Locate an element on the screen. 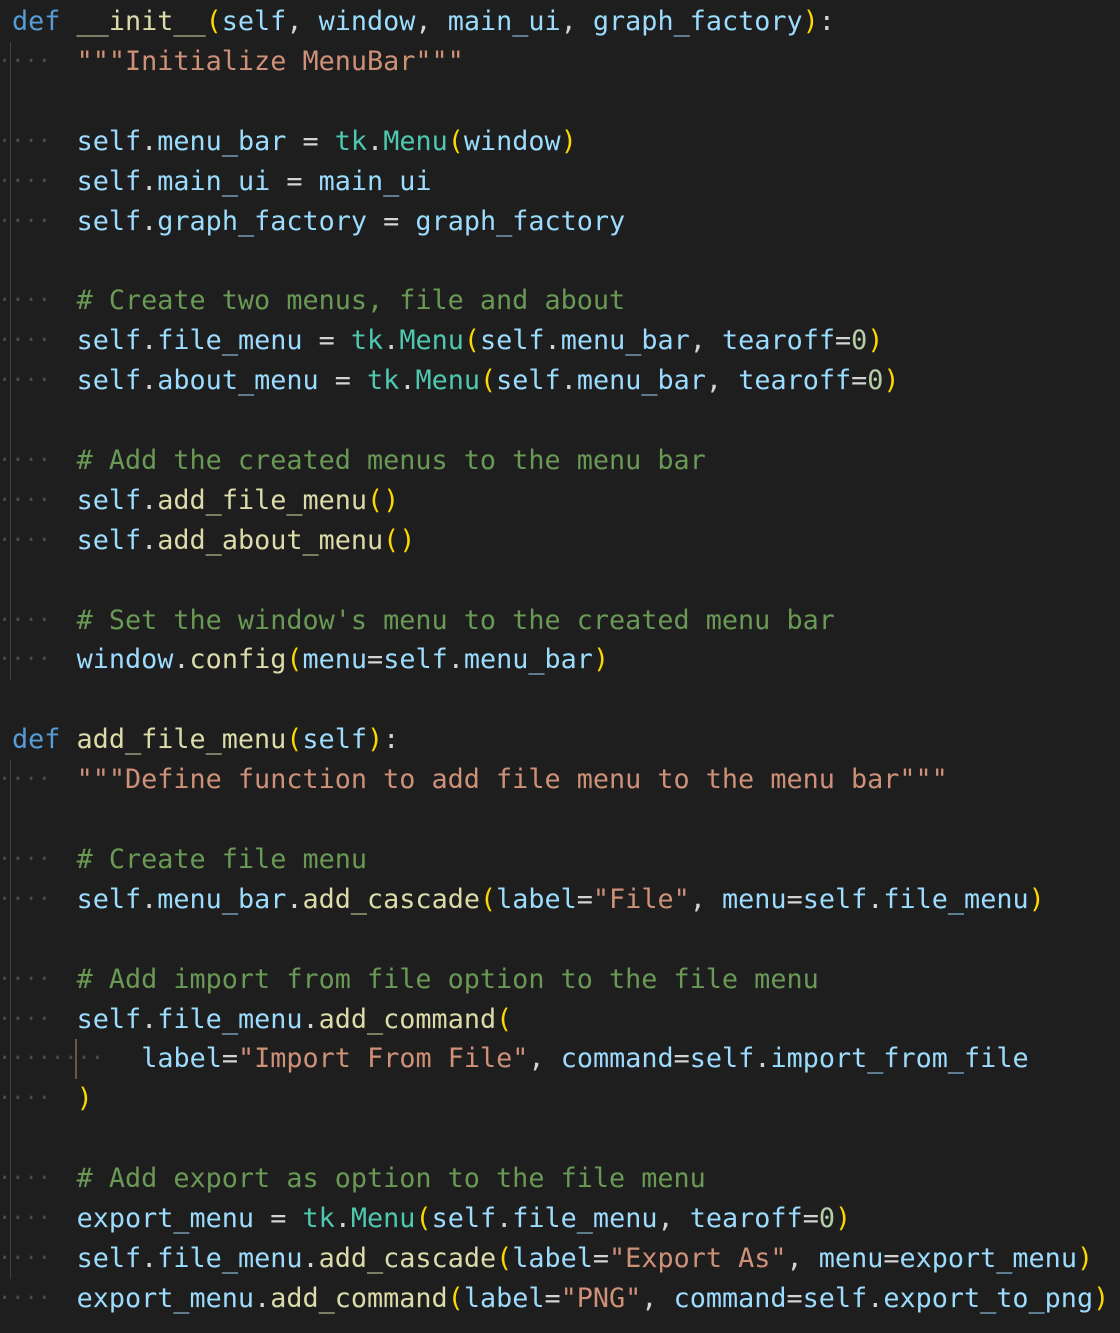 The width and height of the screenshot is (1120, 1333). code-token: label is located at coordinates (536, 899).